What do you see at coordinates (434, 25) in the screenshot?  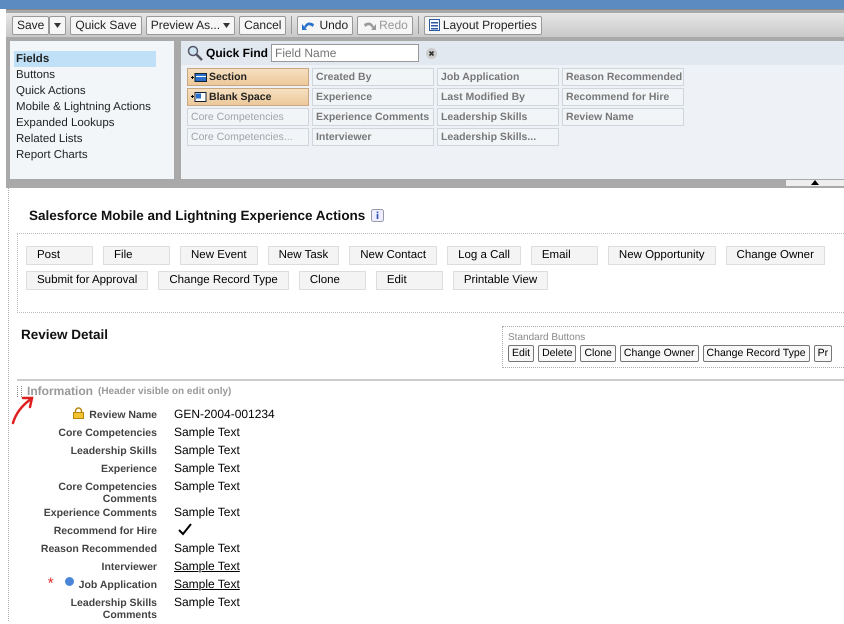 I see `layout-icon` at bounding box center [434, 25].